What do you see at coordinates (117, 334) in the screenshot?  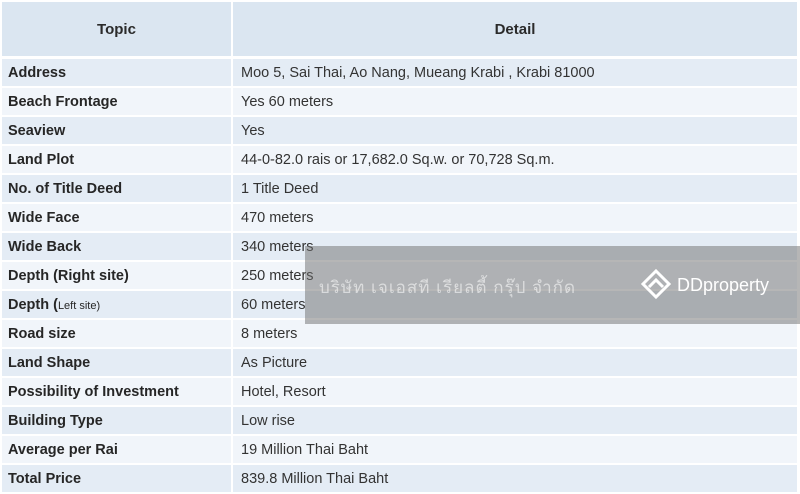 I see `row-topic: Road size` at bounding box center [117, 334].